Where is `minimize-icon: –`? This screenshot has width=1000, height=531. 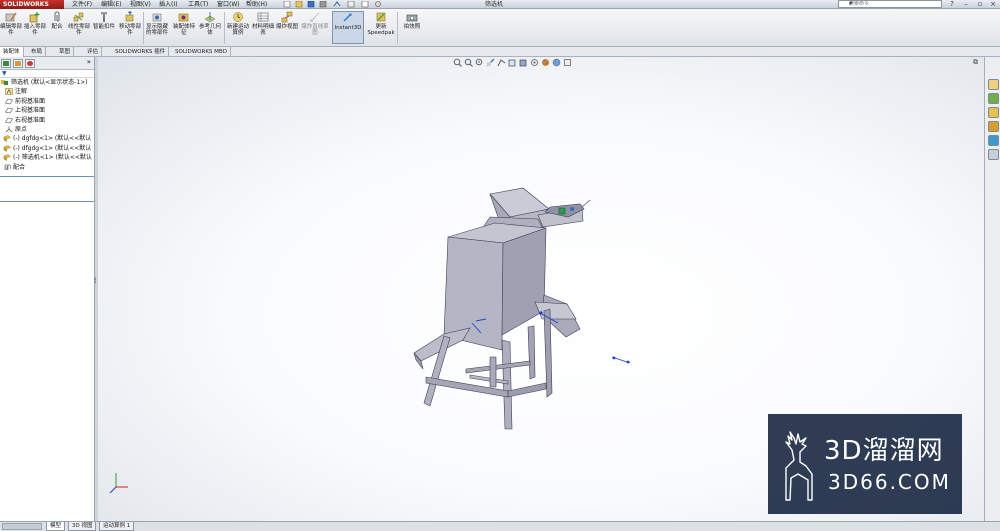 minimize-icon: – is located at coordinates (966, 4).